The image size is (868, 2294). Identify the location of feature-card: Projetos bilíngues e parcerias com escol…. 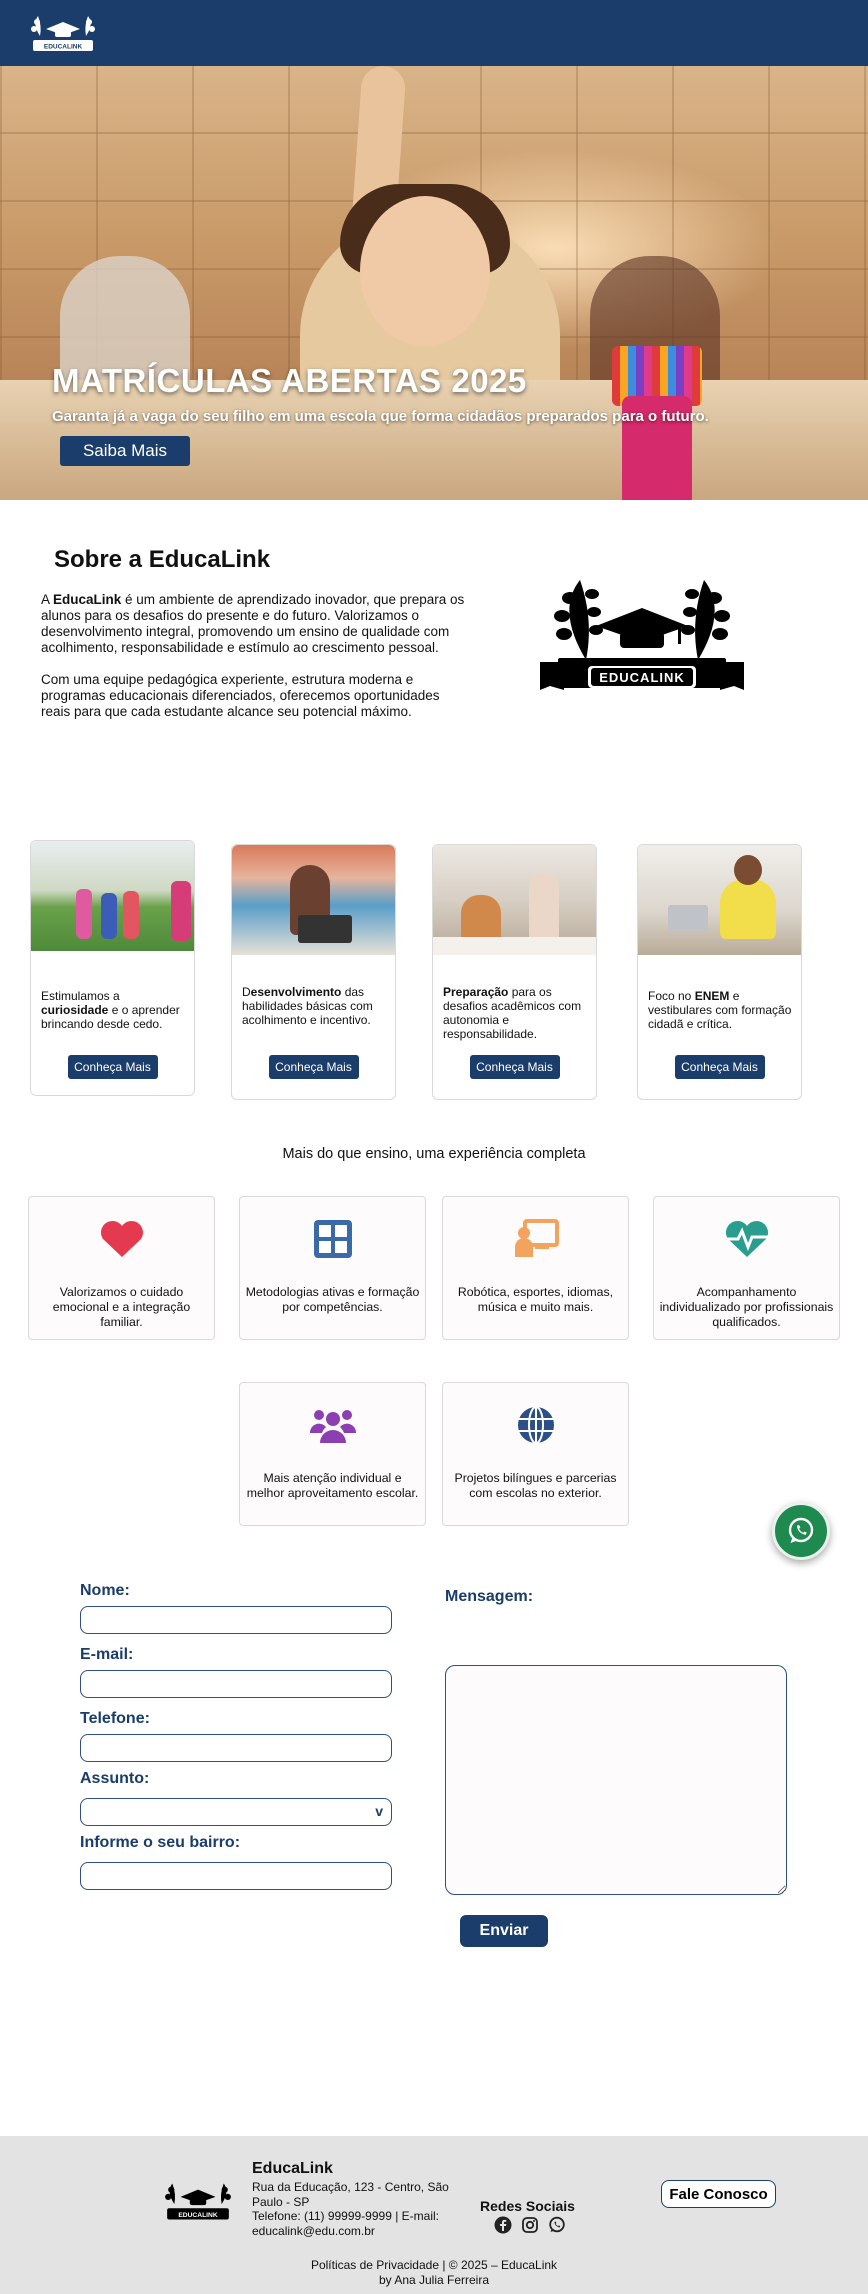
(535, 1454).